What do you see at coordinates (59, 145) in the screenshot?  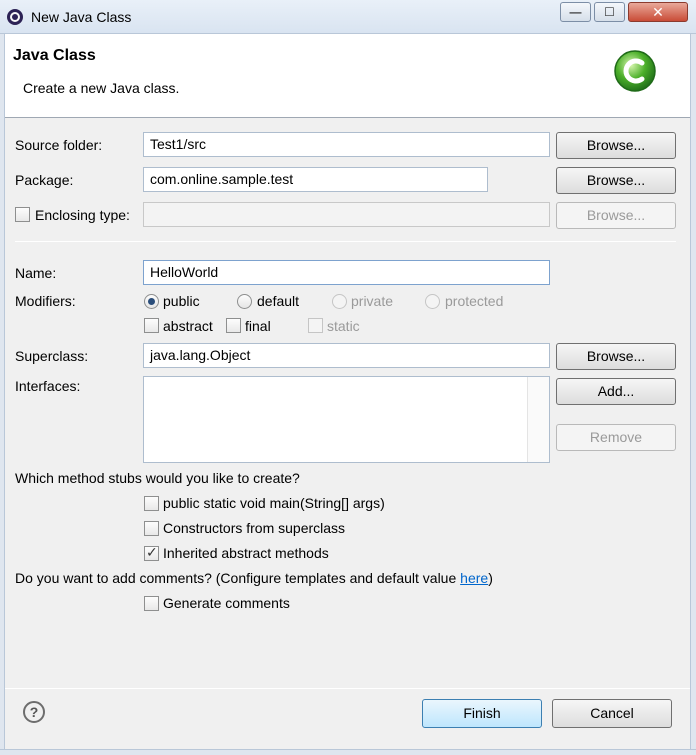 I see `source-folder-label: Source folder:` at bounding box center [59, 145].